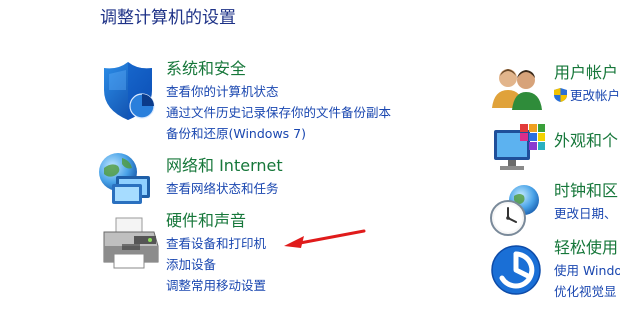  Describe the element at coordinates (216, 285) in the screenshot. I see `link-mobility-settings: 调整常用移动设置` at that location.